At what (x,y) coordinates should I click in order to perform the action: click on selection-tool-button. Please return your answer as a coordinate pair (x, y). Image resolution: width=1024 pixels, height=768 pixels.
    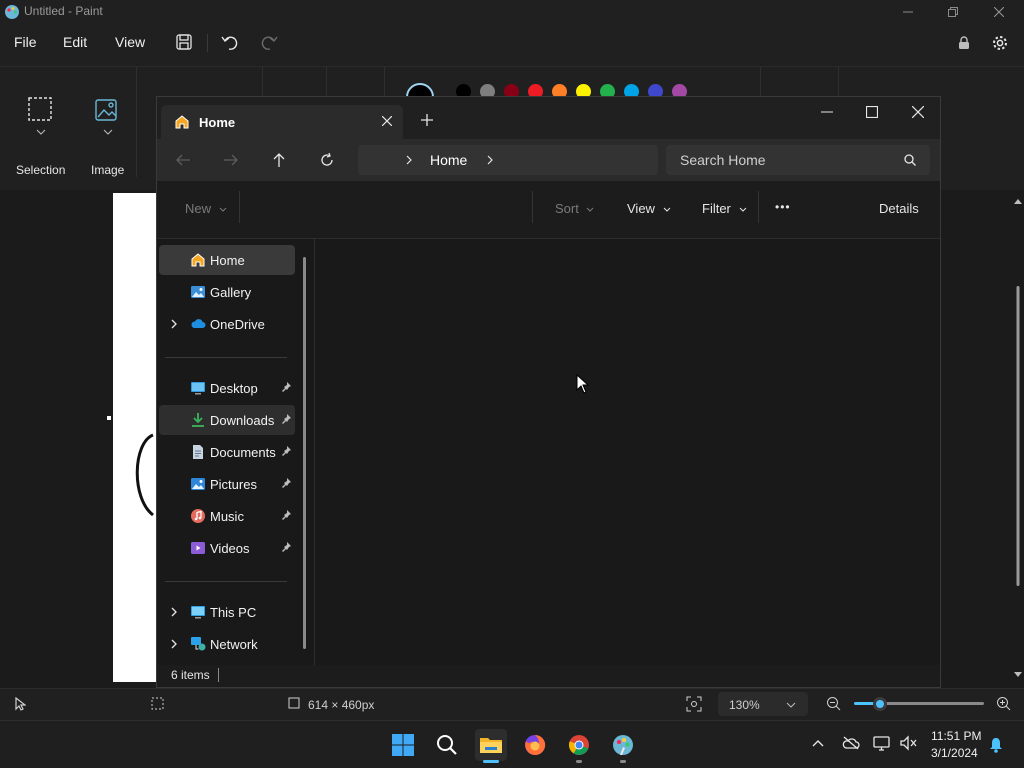
    Looking at the image, I should click on (41, 110).